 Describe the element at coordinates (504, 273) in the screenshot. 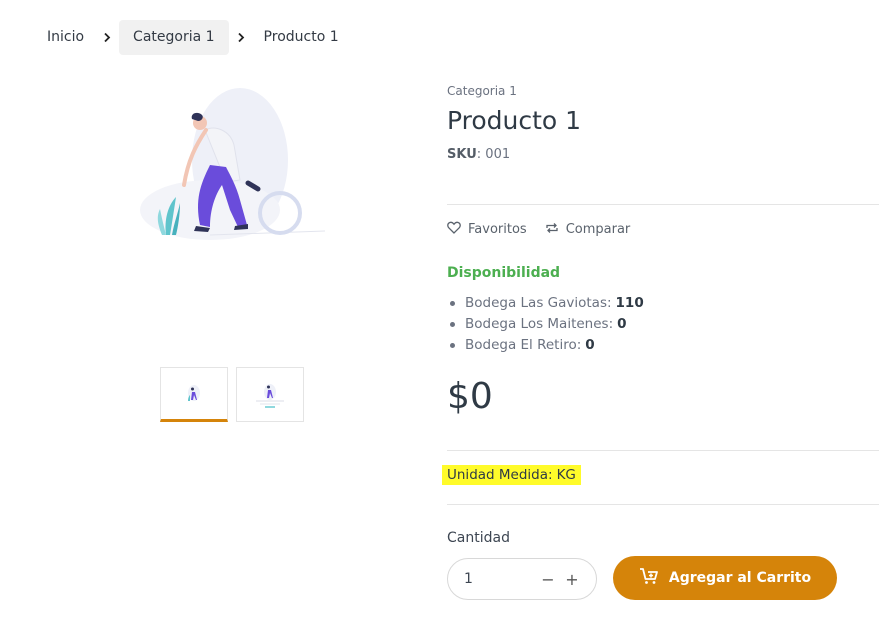

I see `availability-title: Disponibilidad` at that location.